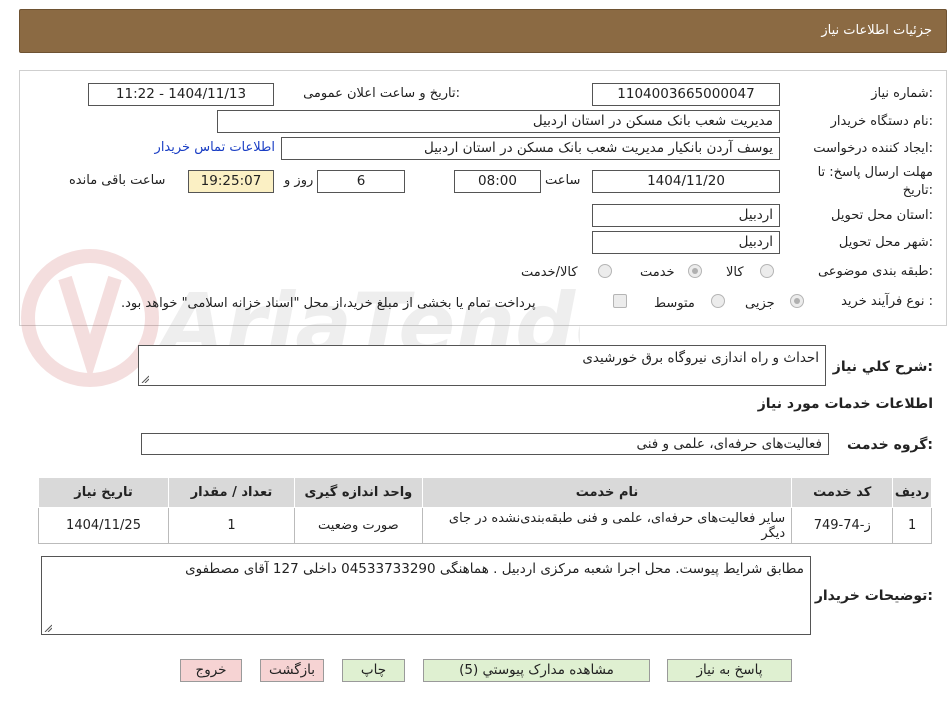 The height and width of the screenshot is (703, 951). I want to click on treasury-payment-checkbox, so click(620, 301).